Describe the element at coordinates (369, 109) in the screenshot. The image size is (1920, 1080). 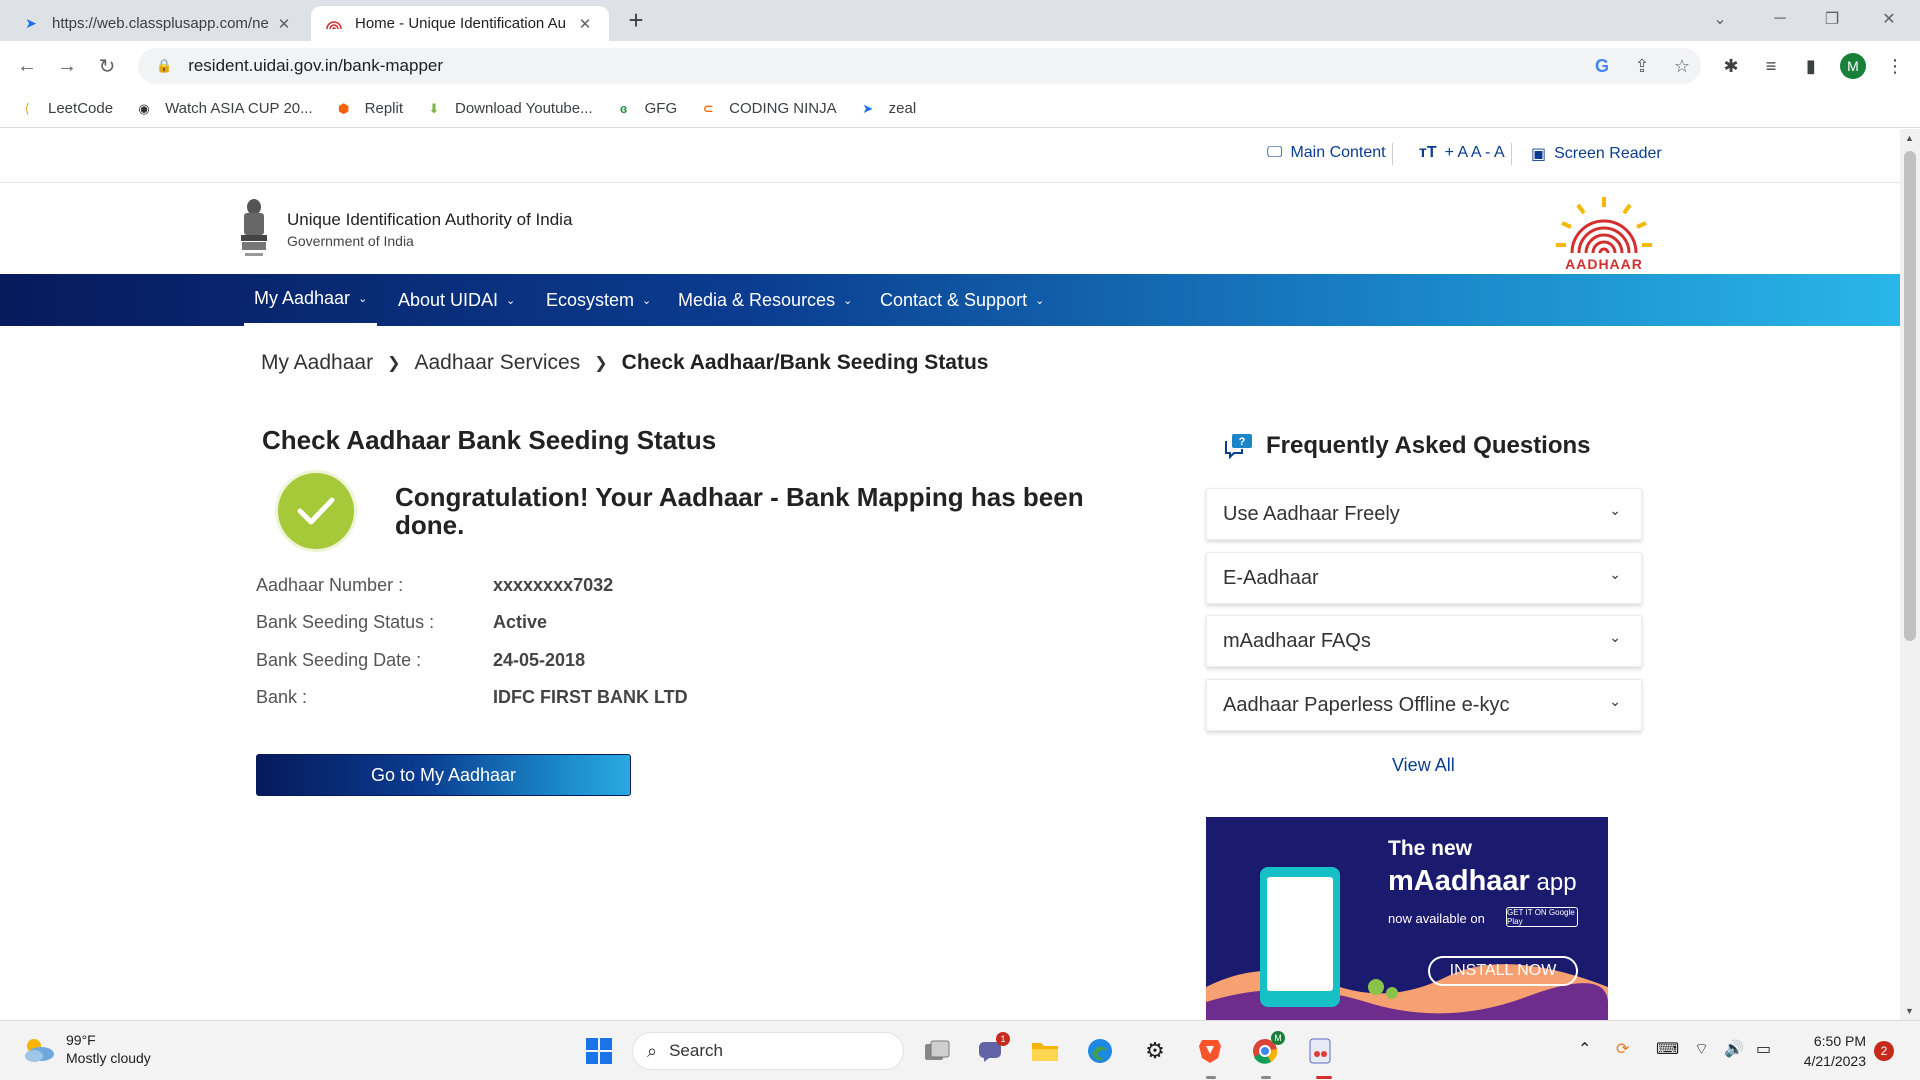
I see `bookmark-replit: ⬢ Replit` at that location.